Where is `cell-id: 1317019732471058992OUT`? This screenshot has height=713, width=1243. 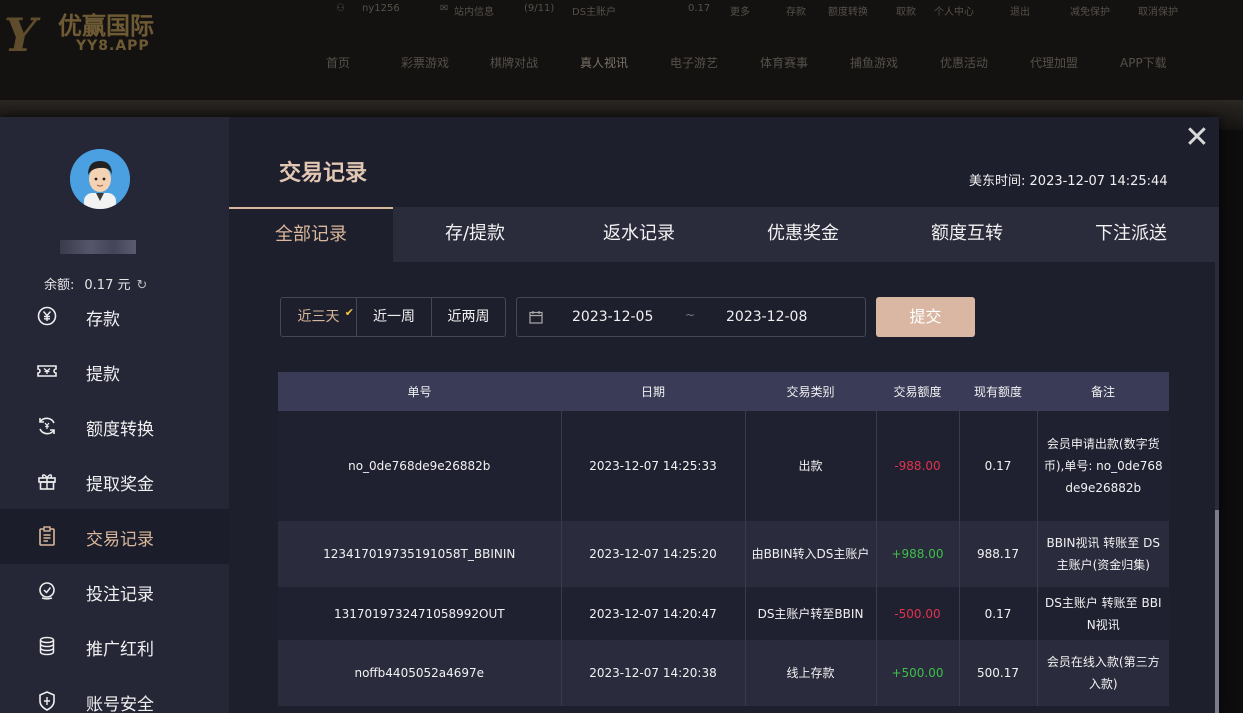 cell-id: 1317019732471058992OUT is located at coordinates (419, 613).